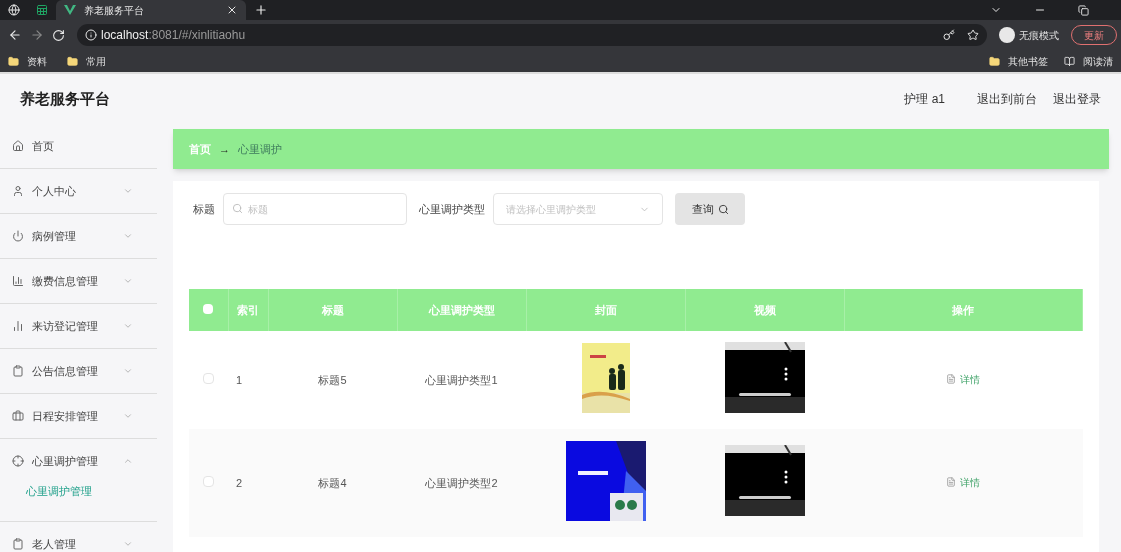  I want to click on app-title: 养老服务平台, so click(65, 98).